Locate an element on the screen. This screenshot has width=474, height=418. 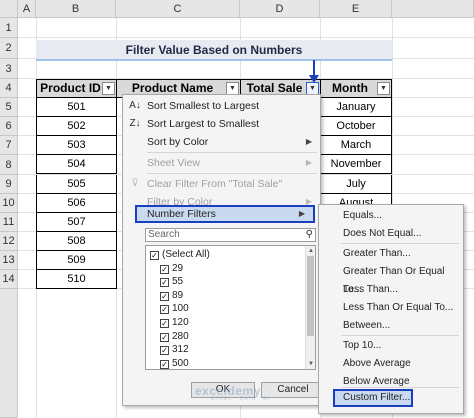
row-header: 8 is located at coordinates (9, 165).